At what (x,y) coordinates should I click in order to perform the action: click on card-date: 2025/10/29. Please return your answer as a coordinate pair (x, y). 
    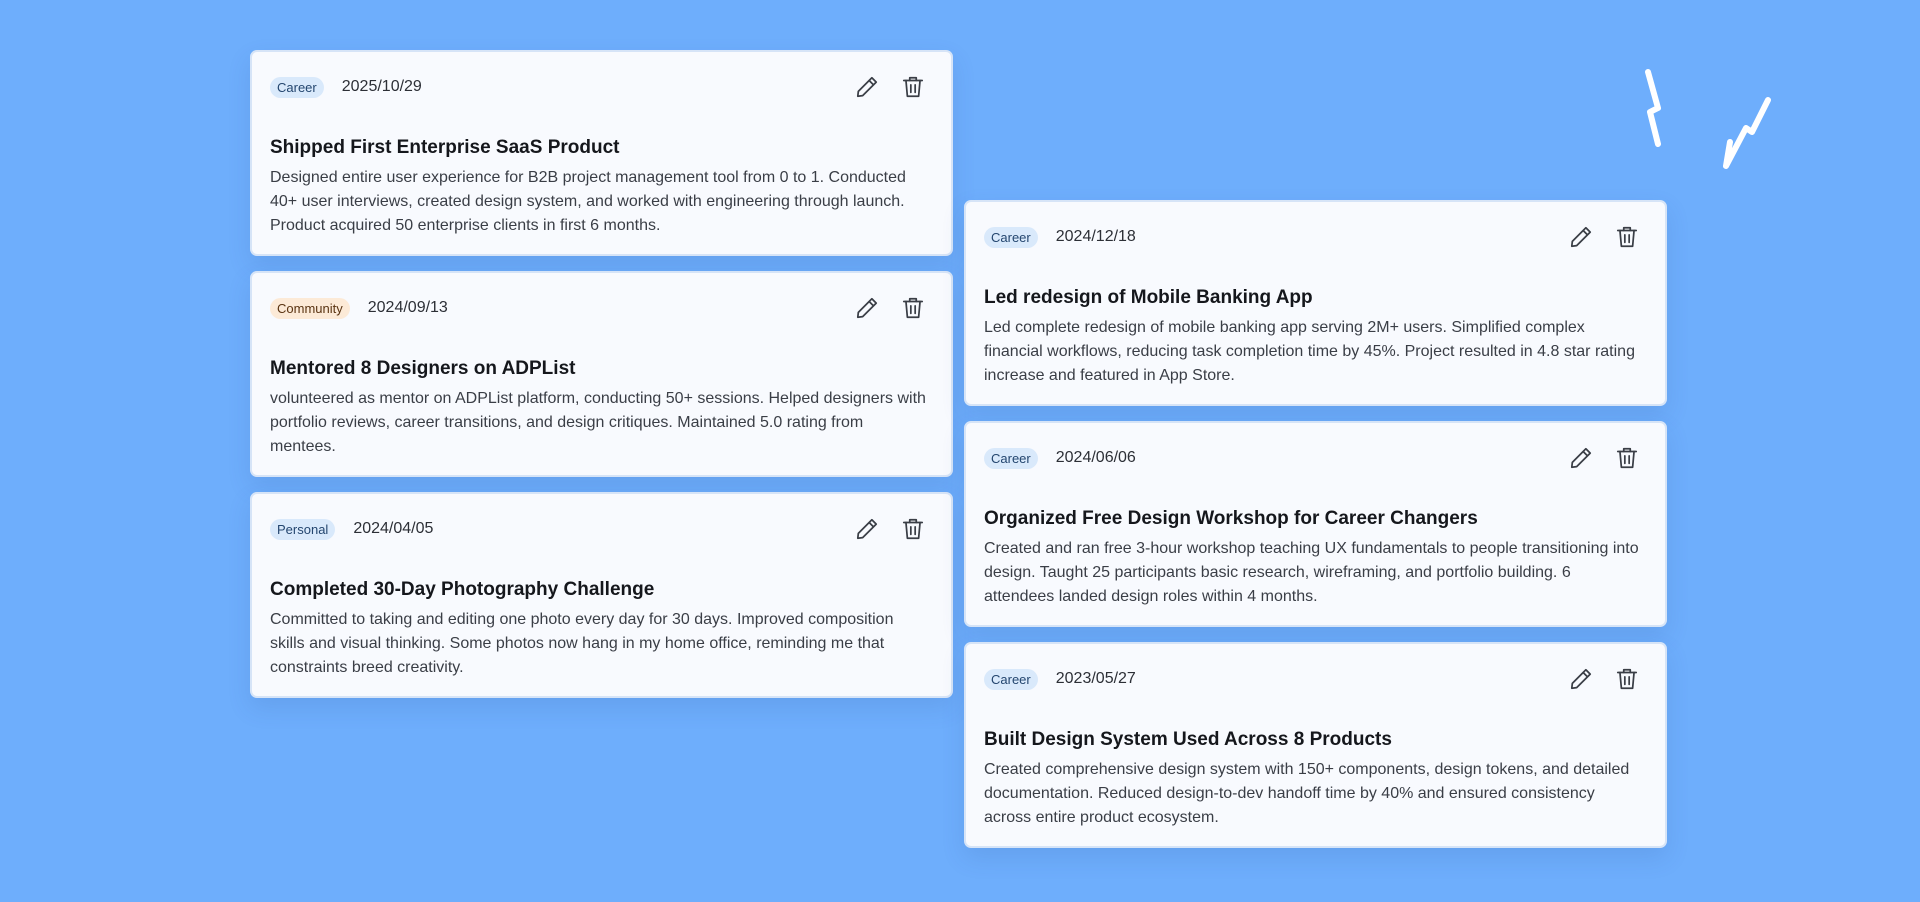
    Looking at the image, I should click on (381, 86).